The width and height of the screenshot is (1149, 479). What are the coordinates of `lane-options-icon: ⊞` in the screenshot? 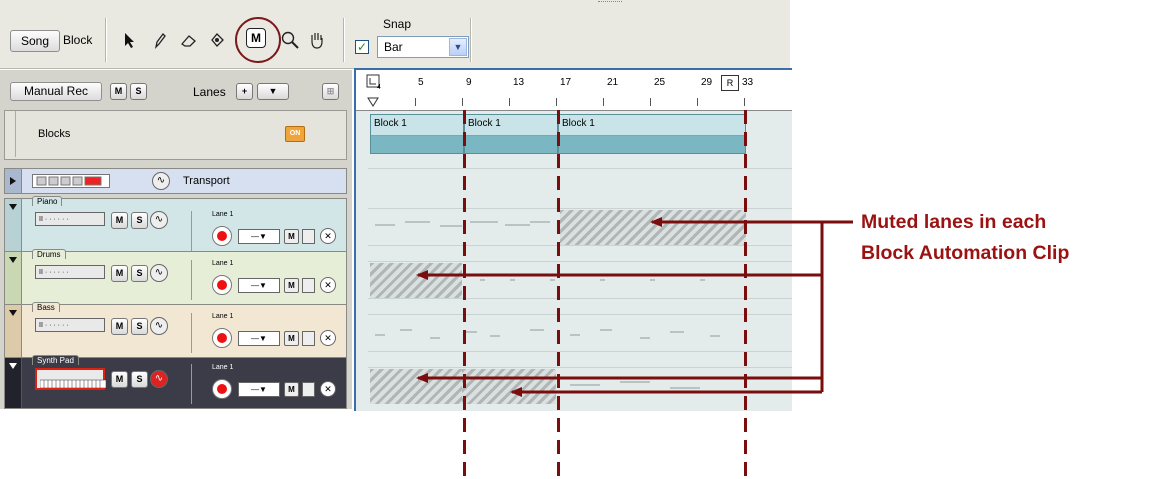 It's located at (330, 91).